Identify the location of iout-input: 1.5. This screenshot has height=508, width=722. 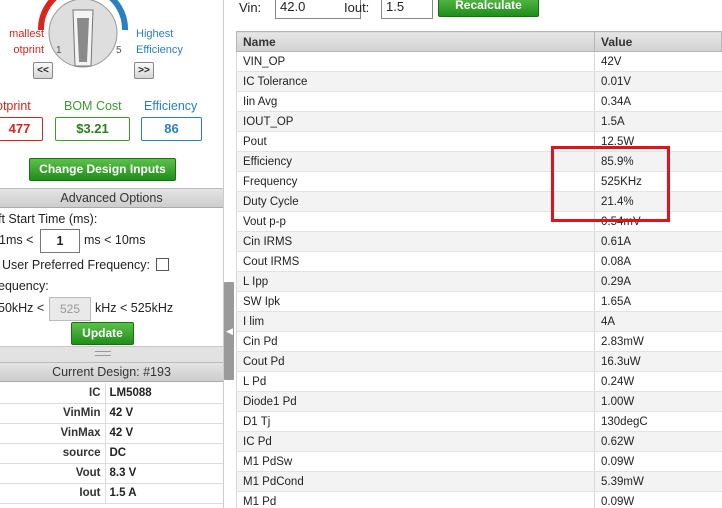
(407, 9).